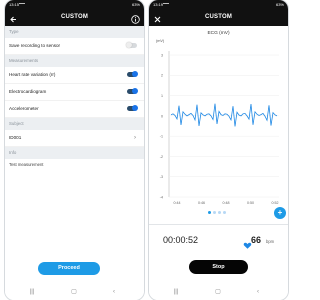 Image resolution: width=320 pixels, height=300 pixels. What do you see at coordinates (132, 108) in the screenshot?
I see `accelerometer-toggle` at bounding box center [132, 108].